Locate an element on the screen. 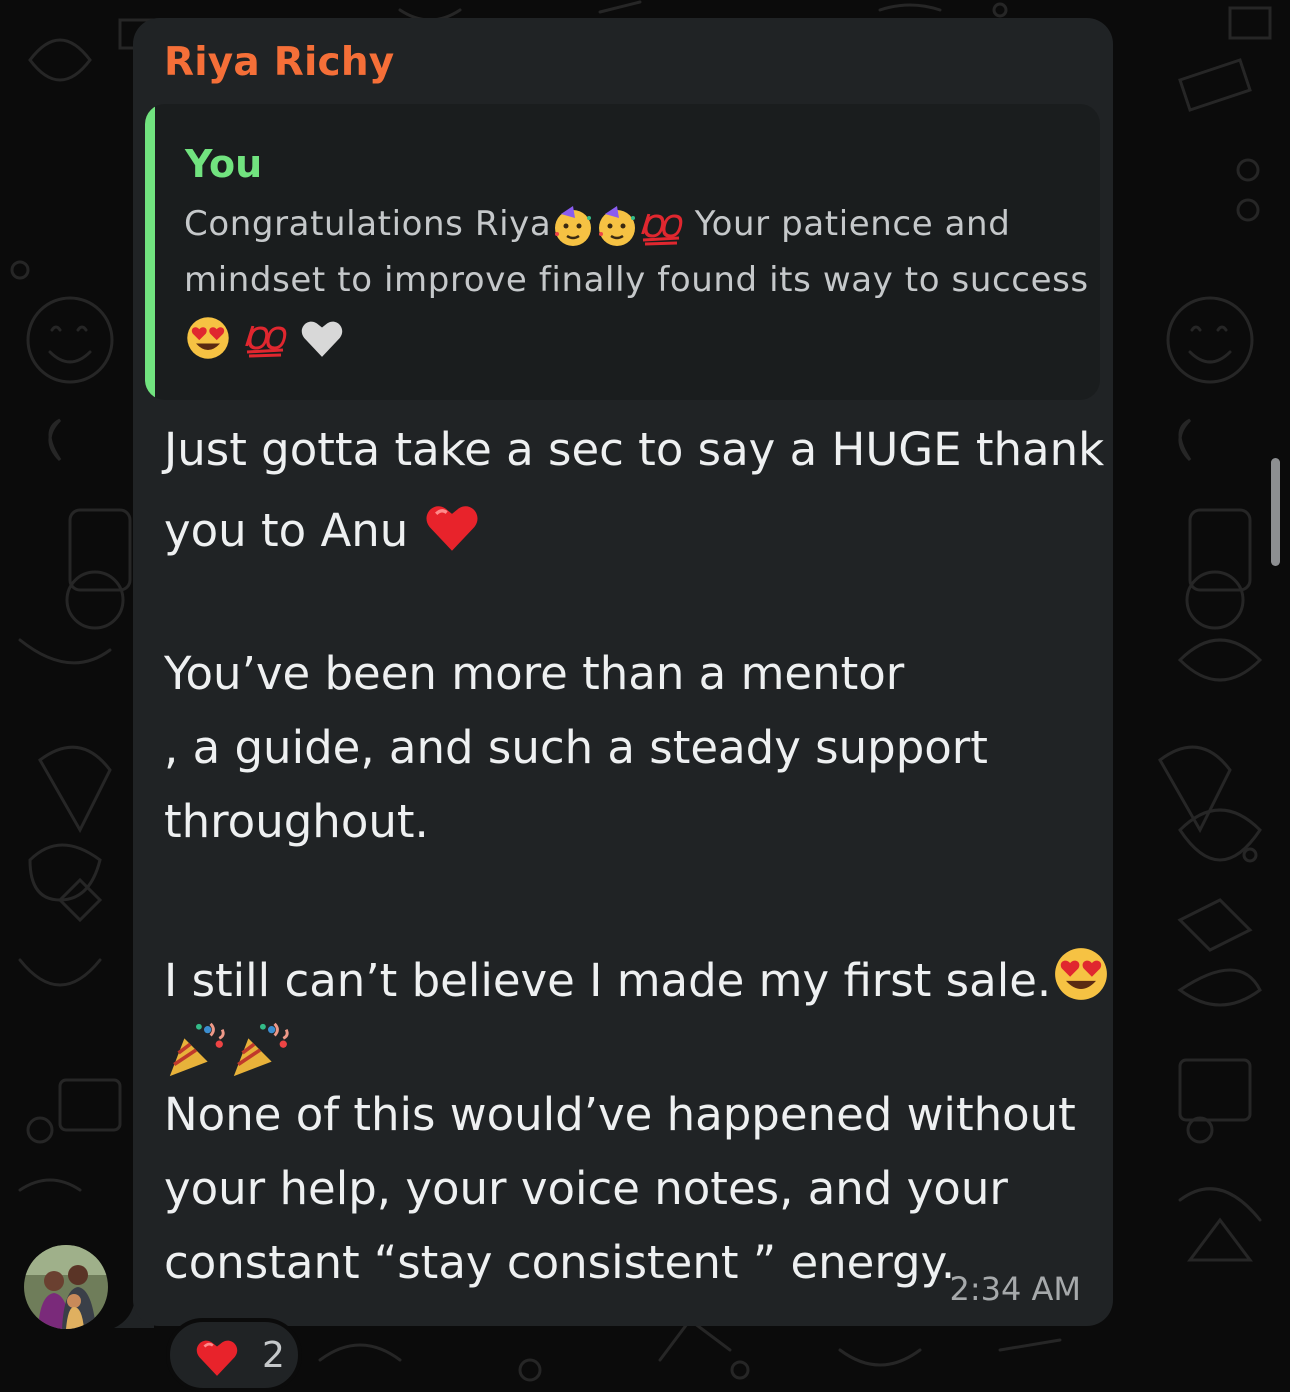 Image resolution: width=1290 pixels, height=1392 pixels. quote-line-1-tail: Your patience and is located at coordinates (852, 224).